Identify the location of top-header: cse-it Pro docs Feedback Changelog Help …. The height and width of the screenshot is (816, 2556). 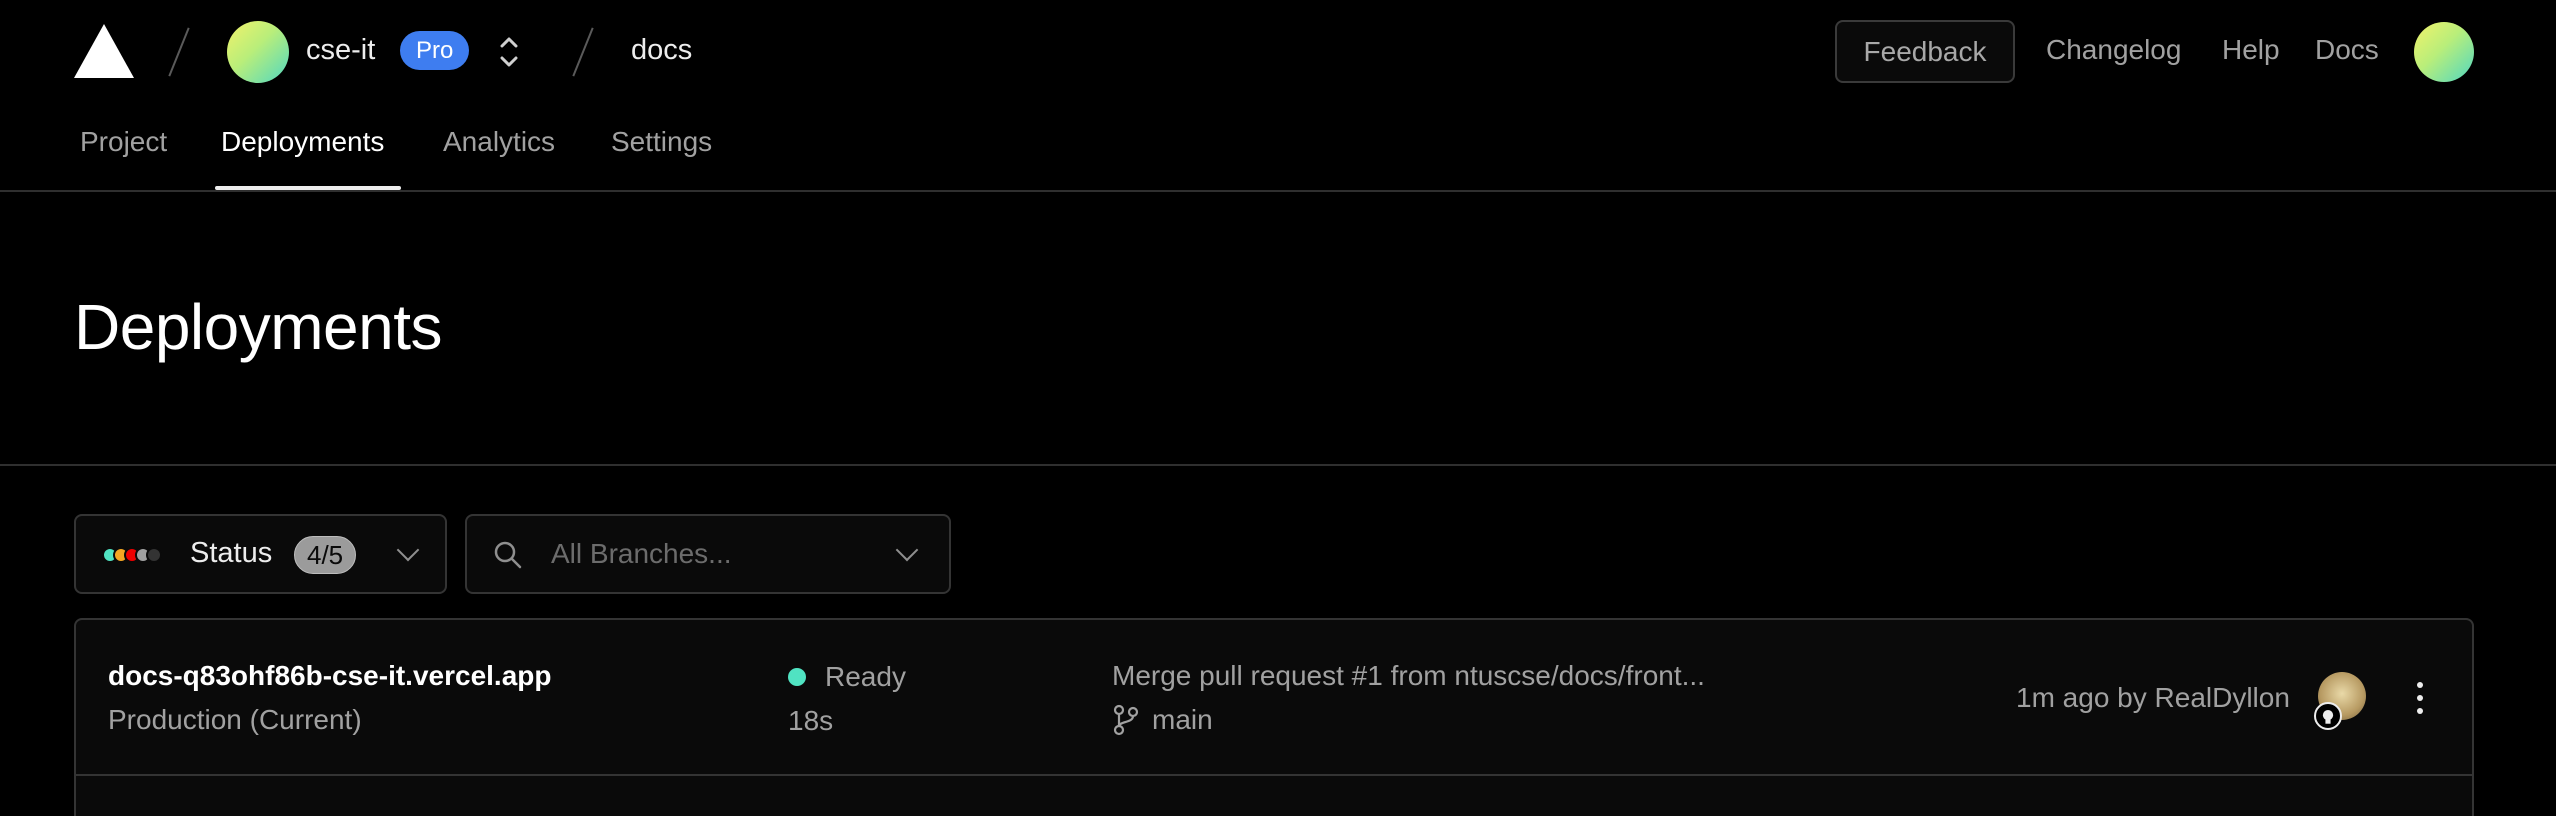
(1278, 52).